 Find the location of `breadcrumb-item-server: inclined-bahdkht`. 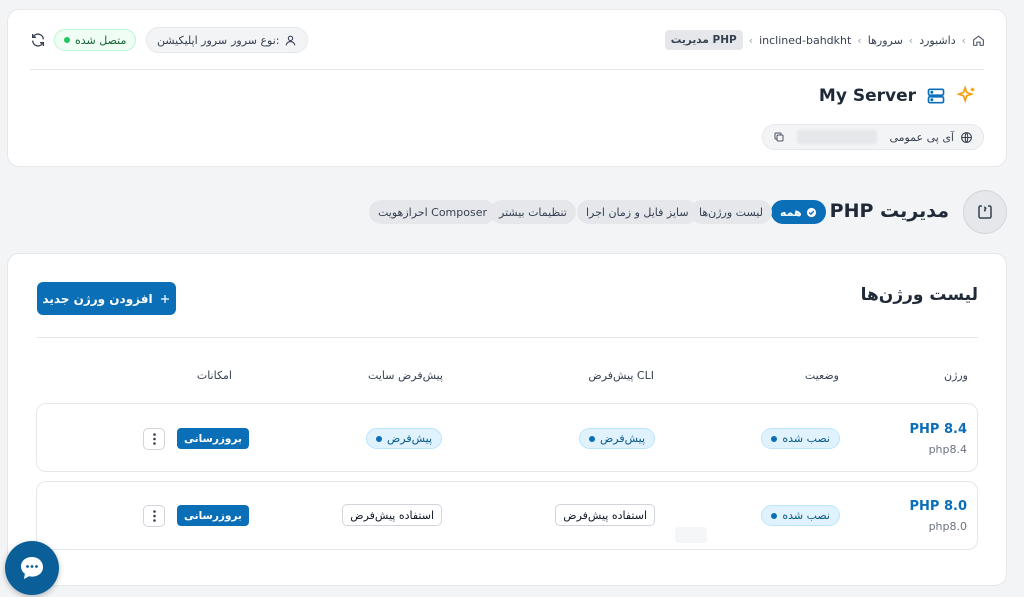

breadcrumb-item-server: inclined-bahdkht is located at coordinates (805, 40).